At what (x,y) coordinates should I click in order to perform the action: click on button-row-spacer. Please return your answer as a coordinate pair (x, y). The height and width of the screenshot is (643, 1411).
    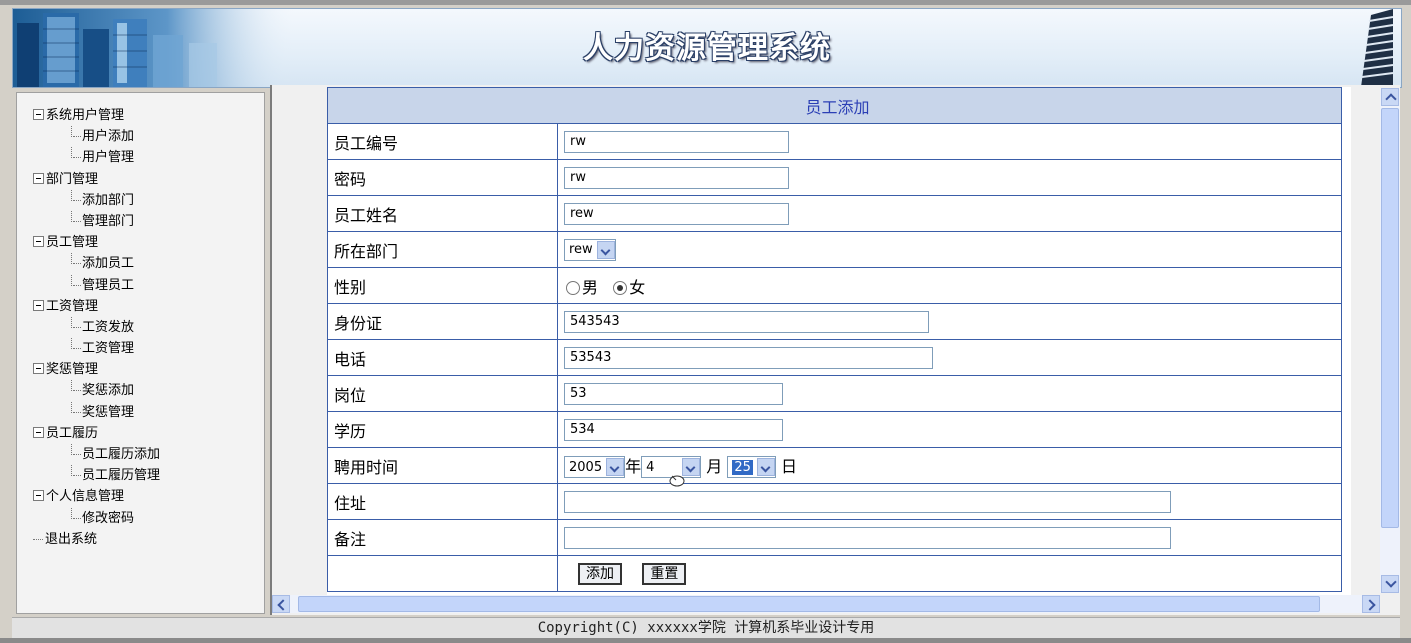
    Looking at the image, I should click on (442, 573).